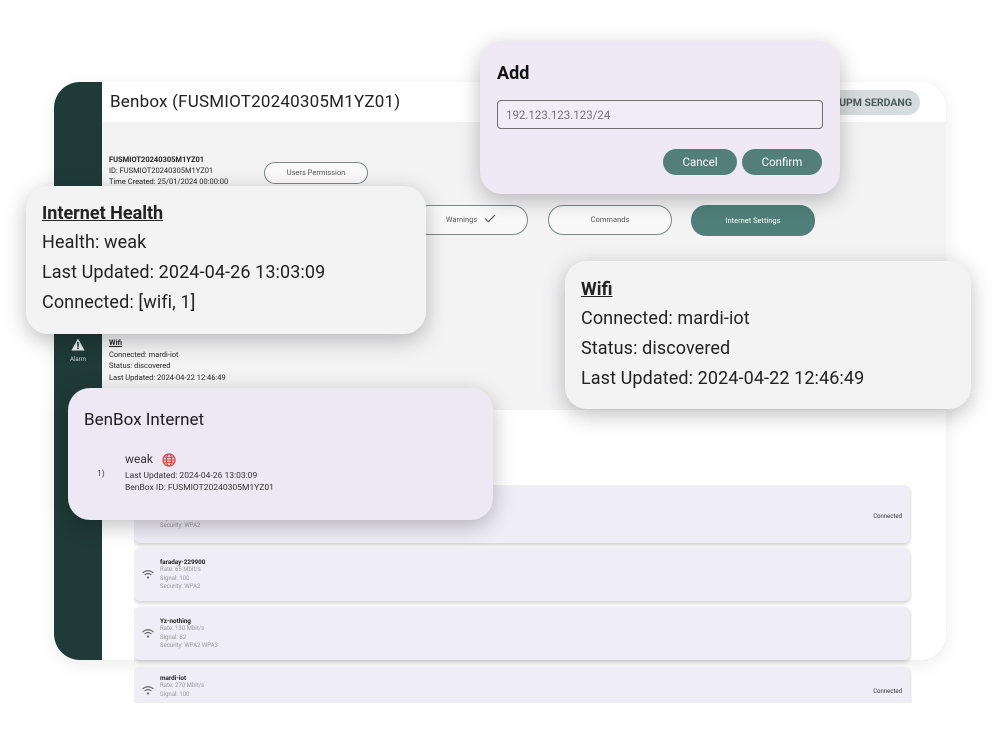 The width and height of the screenshot is (1000, 741). Describe the element at coordinates (461, 219) in the screenshot. I see `warnings-label: Warnings` at that location.